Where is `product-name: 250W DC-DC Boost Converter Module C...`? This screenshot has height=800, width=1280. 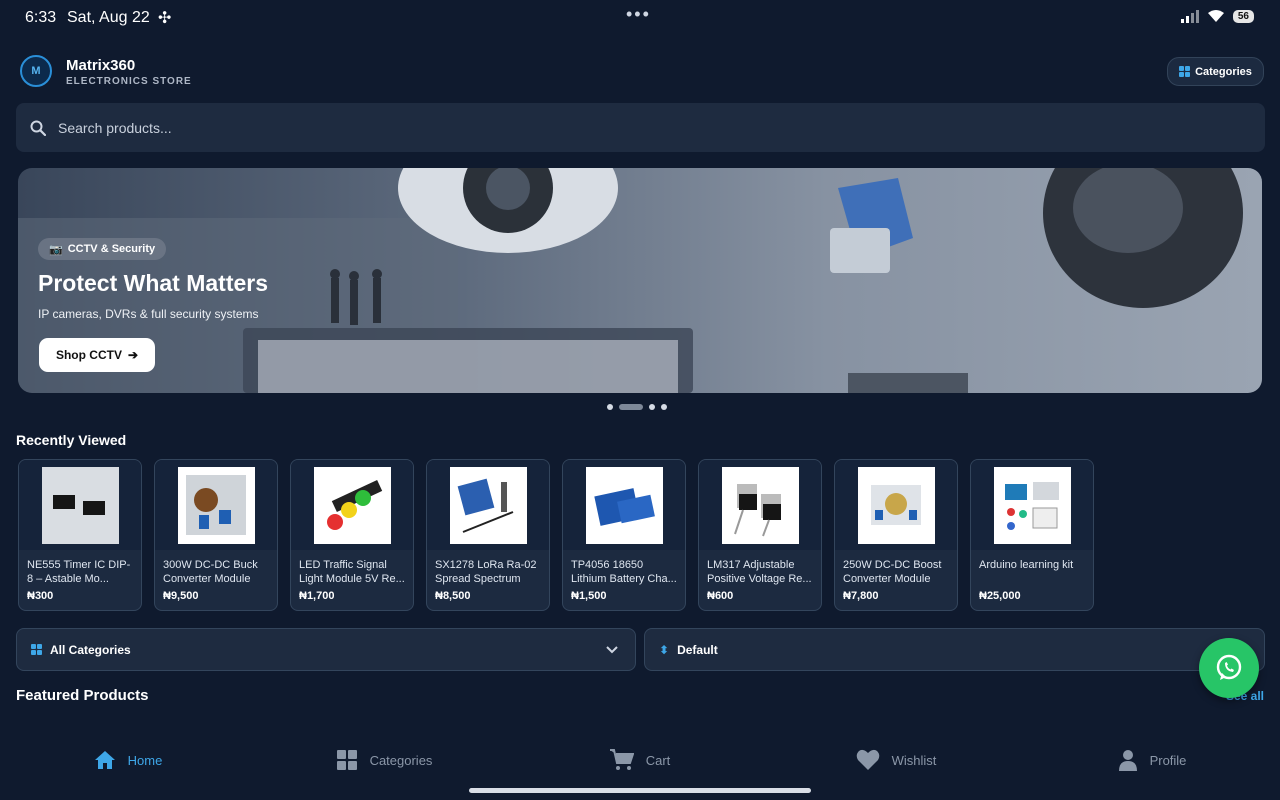 product-name: 250W DC-DC Boost Converter Module C... is located at coordinates (892, 573).